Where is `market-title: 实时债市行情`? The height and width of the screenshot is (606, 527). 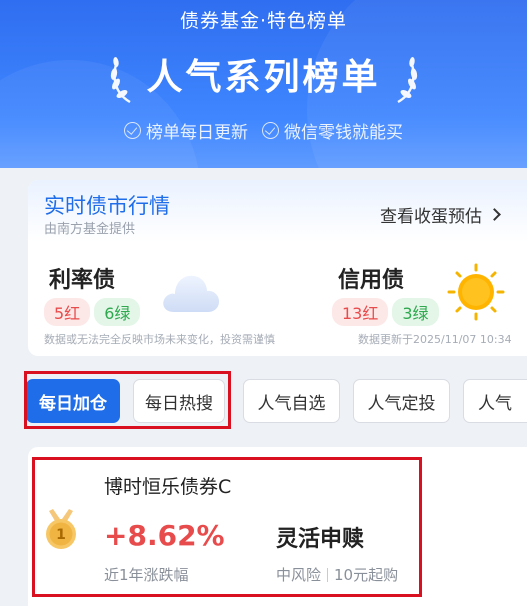
market-title: 实时债市行情 is located at coordinates (107, 206).